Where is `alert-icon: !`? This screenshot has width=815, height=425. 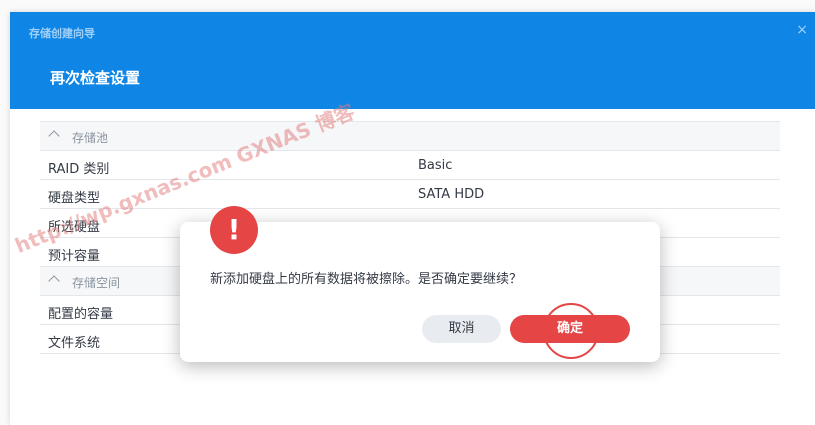 alert-icon: ! is located at coordinates (234, 230).